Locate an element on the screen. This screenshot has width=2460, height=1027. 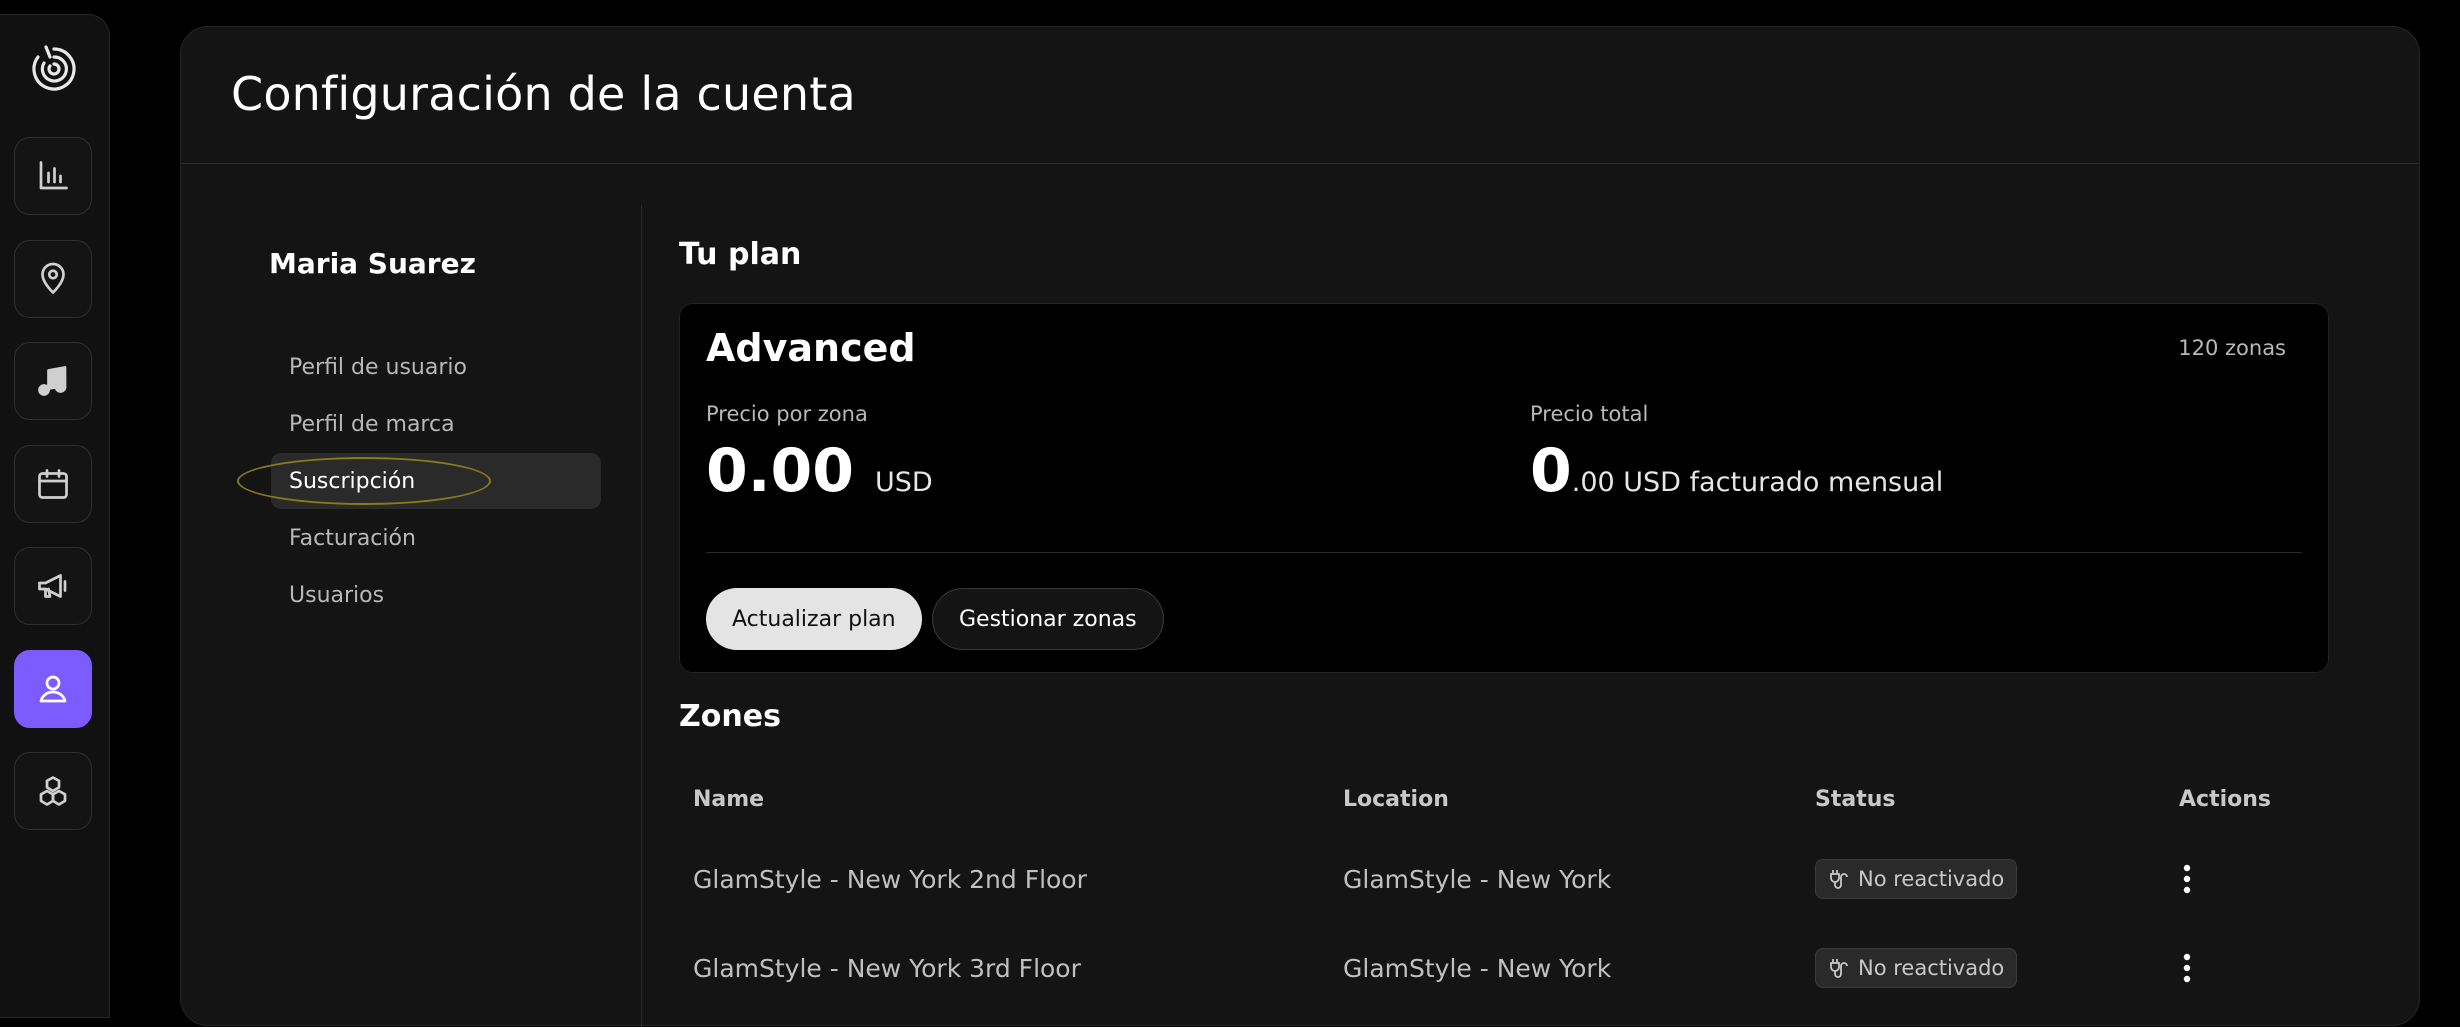
rail-account-button is located at coordinates (53, 689).